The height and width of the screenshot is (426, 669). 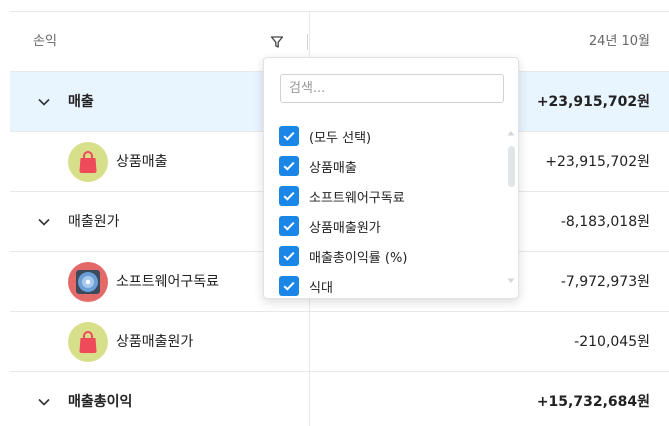 I want to click on filter-option-label: (모두 선택), so click(x=340, y=138).